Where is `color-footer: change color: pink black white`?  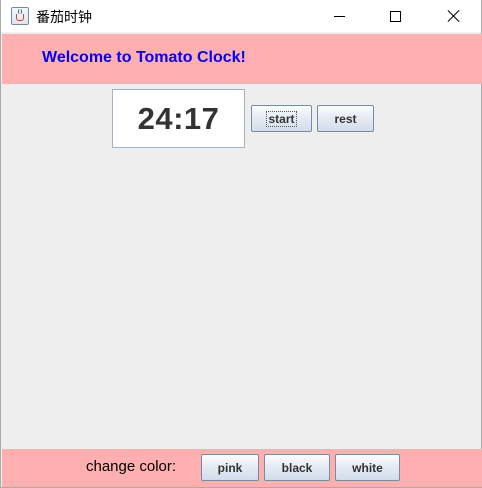 color-footer: change color: pink black white is located at coordinates (242, 468).